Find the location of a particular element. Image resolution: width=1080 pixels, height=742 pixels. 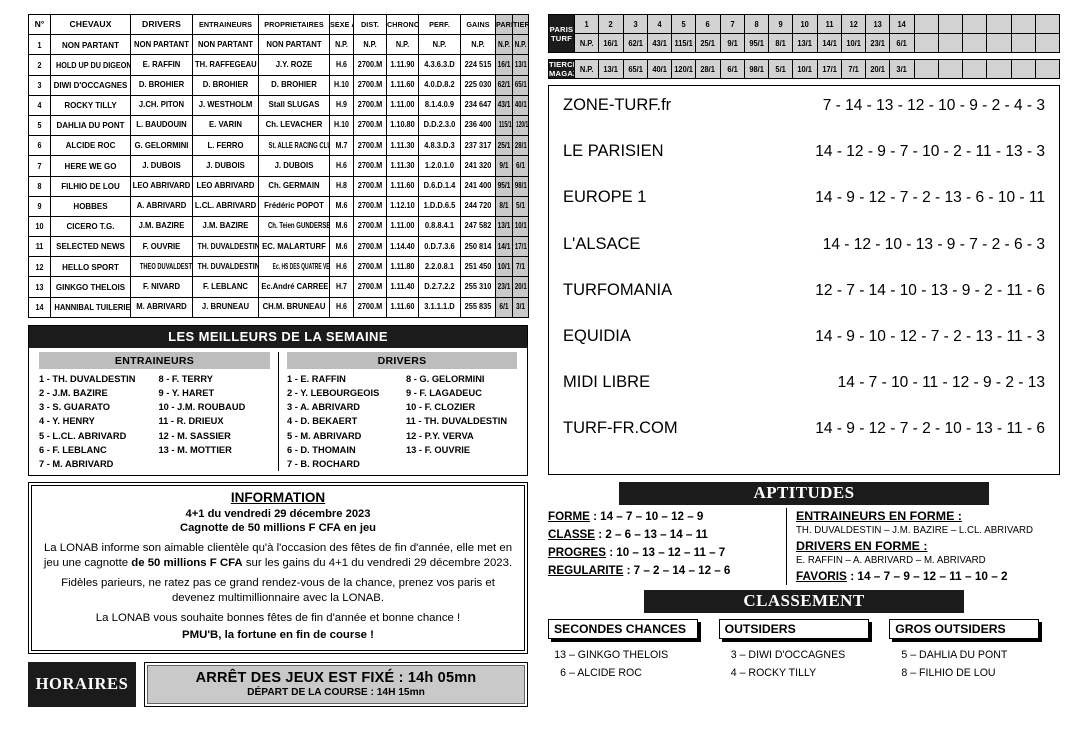

cell-tierce: 65/1 is located at coordinates (520, 85).